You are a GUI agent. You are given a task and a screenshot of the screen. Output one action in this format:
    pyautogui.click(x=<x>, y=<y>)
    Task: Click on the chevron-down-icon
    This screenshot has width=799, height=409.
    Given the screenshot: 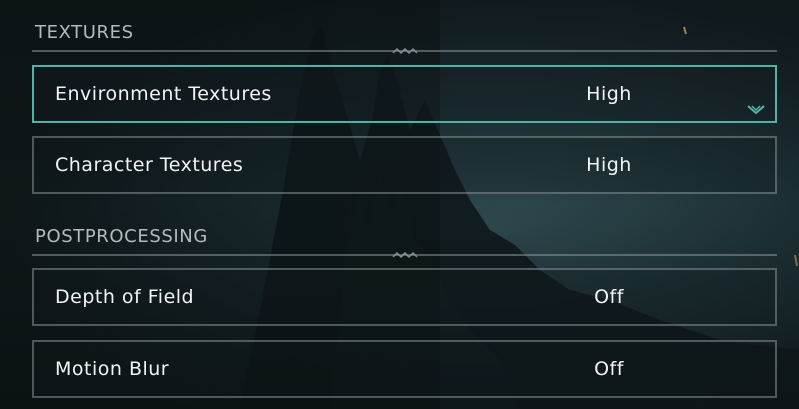 What is the action you would take?
    pyautogui.click(x=756, y=110)
    